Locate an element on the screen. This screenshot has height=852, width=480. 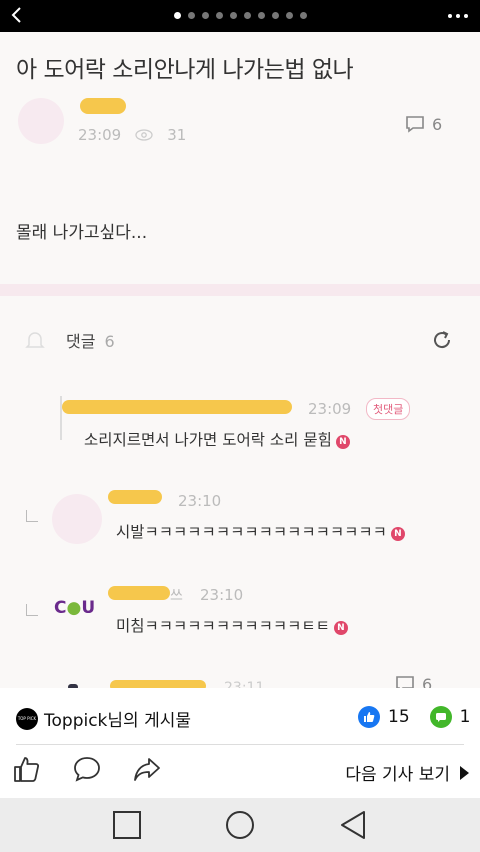
comment-text-content: 미침ㅋㅋㅋㅋㅋㅋㅋㅋㅋㅋㅋㅌㅌ is located at coordinates (223, 626).